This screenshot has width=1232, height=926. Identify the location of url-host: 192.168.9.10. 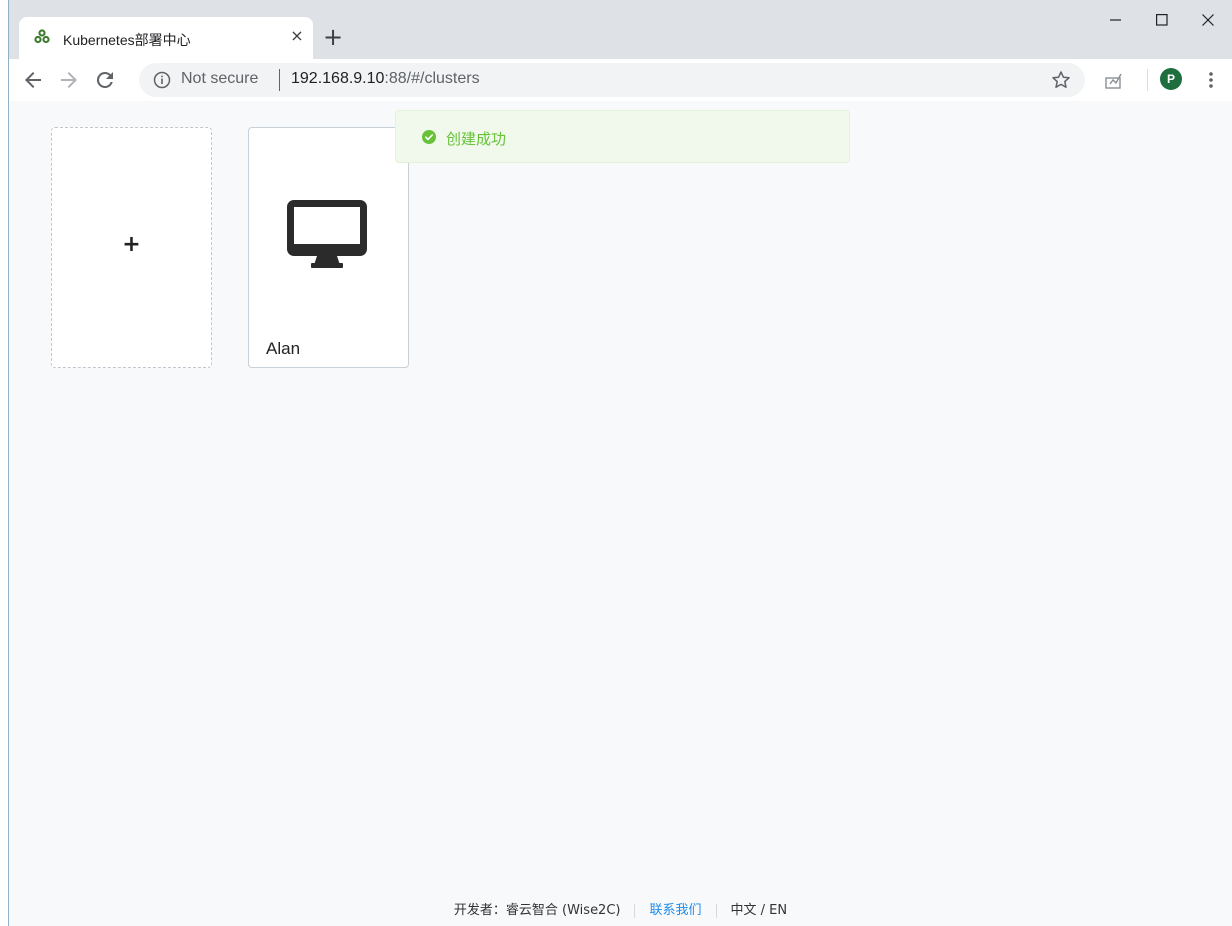
(338, 78).